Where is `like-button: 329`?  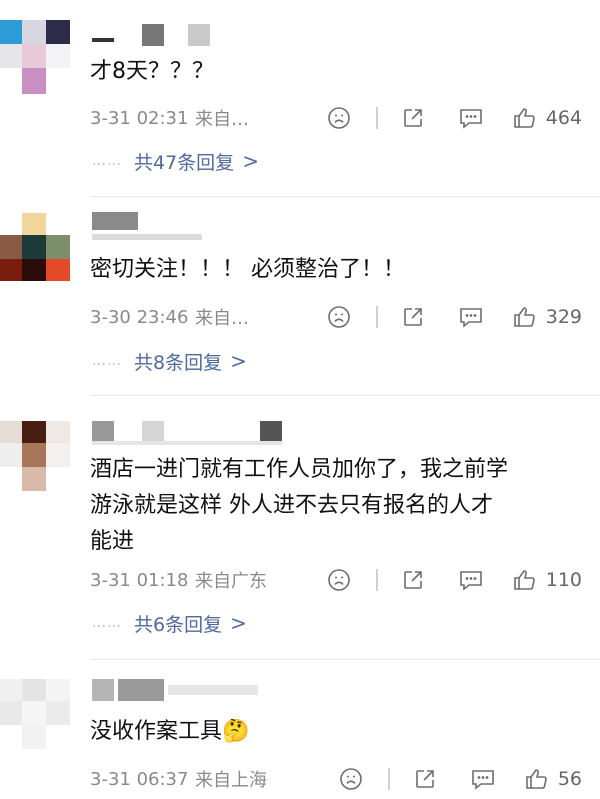 like-button: 329 is located at coordinates (547, 317).